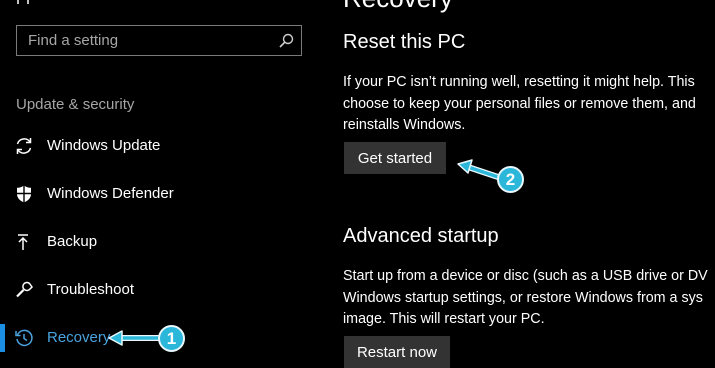 This screenshot has width=715, height=368. What do you see at coordinates (24, 194) in the screenshot?
I see `shield-icon` at bounding box center [24, 194].